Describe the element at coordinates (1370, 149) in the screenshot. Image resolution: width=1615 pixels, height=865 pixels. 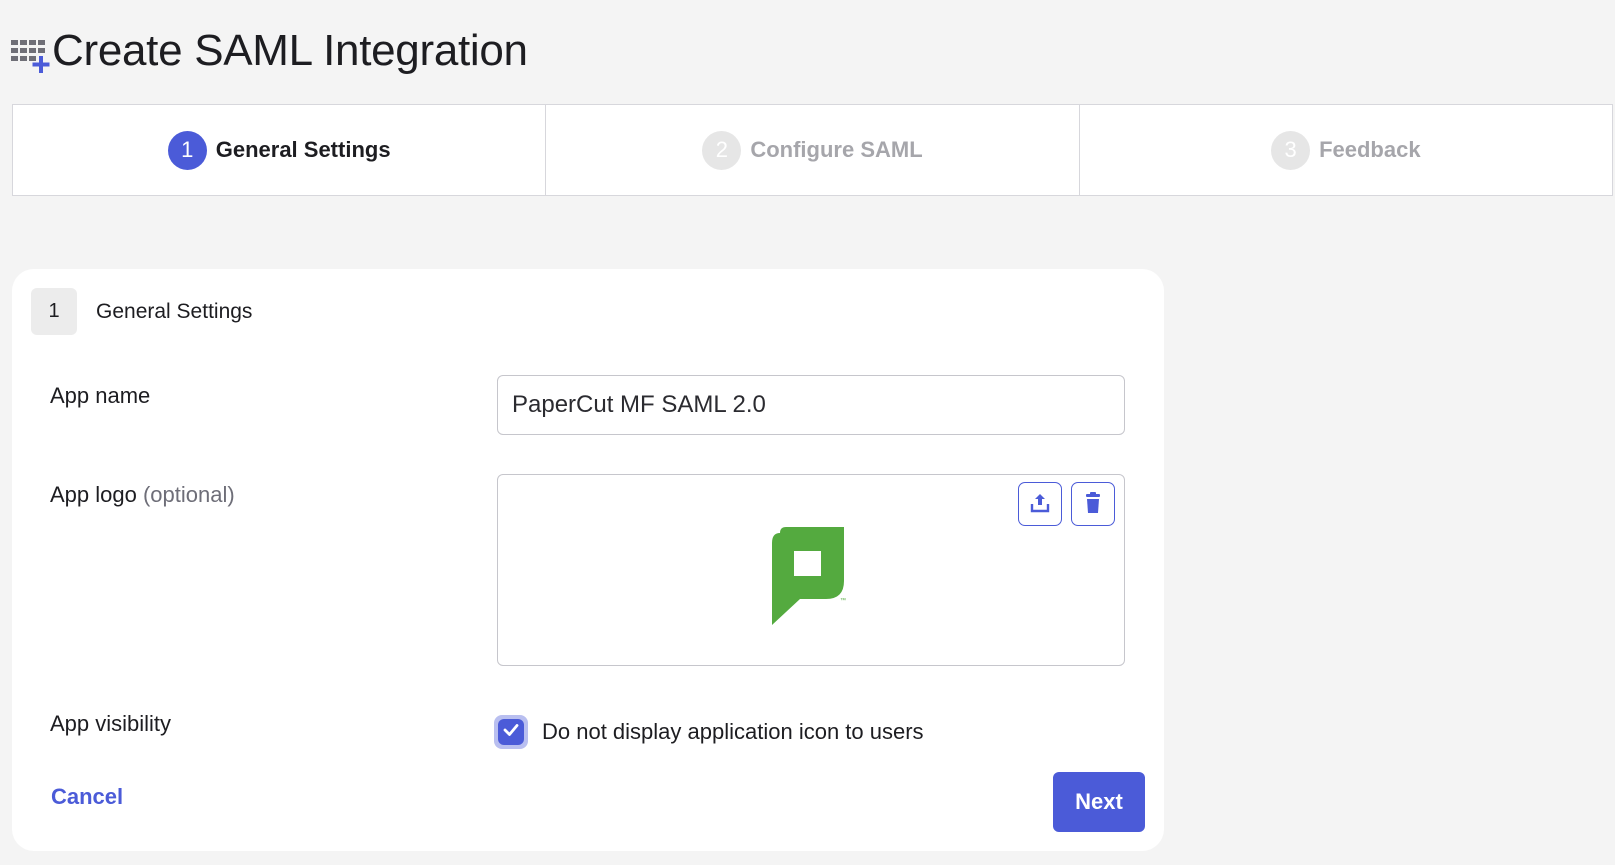
I see `step-label: Feedback` at that location.